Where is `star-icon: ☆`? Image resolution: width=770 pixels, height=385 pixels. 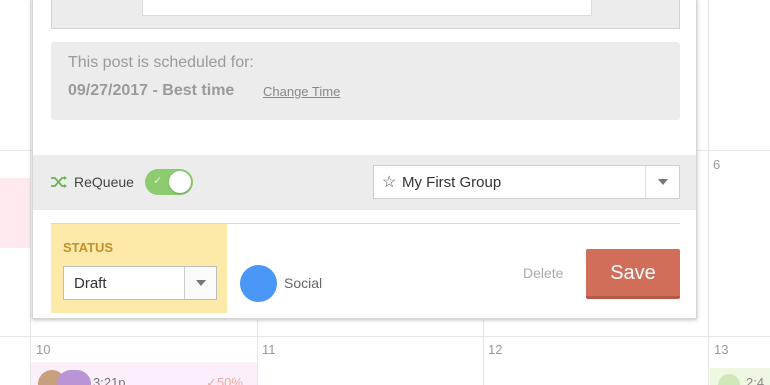
star-icon: ☆ is located at coordinates (389, 182).